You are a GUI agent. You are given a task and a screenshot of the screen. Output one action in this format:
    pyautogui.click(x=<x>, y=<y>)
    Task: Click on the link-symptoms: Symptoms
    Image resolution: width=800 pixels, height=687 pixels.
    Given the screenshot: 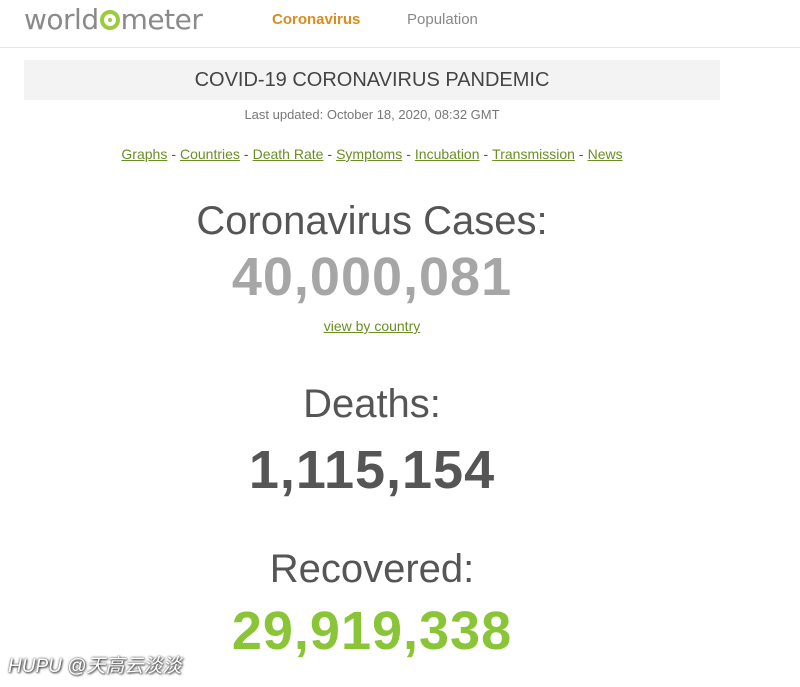 What is the action you would take?
    pyautogui.click(x=369, y=154)
    